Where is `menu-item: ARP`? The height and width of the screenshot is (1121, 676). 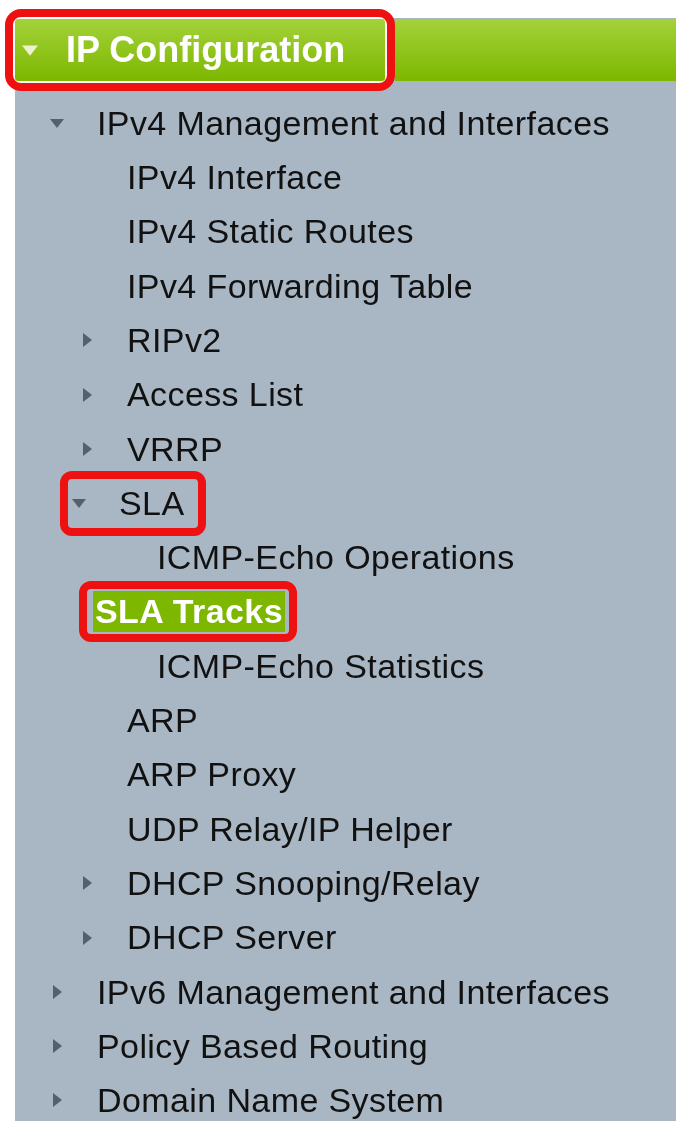
menu-item: ARP is located at coordinates (163, 720).